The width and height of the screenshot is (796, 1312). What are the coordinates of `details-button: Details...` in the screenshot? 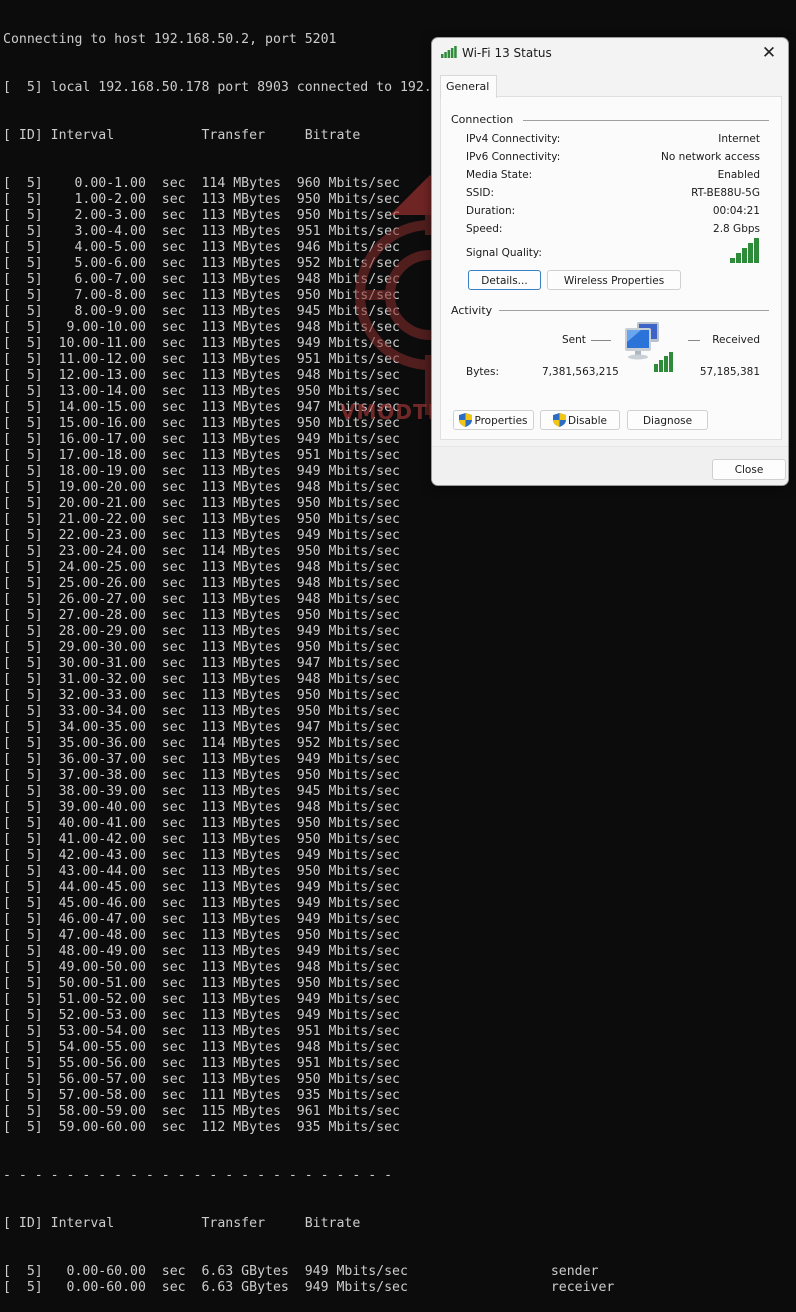 It's located at (504, 280).